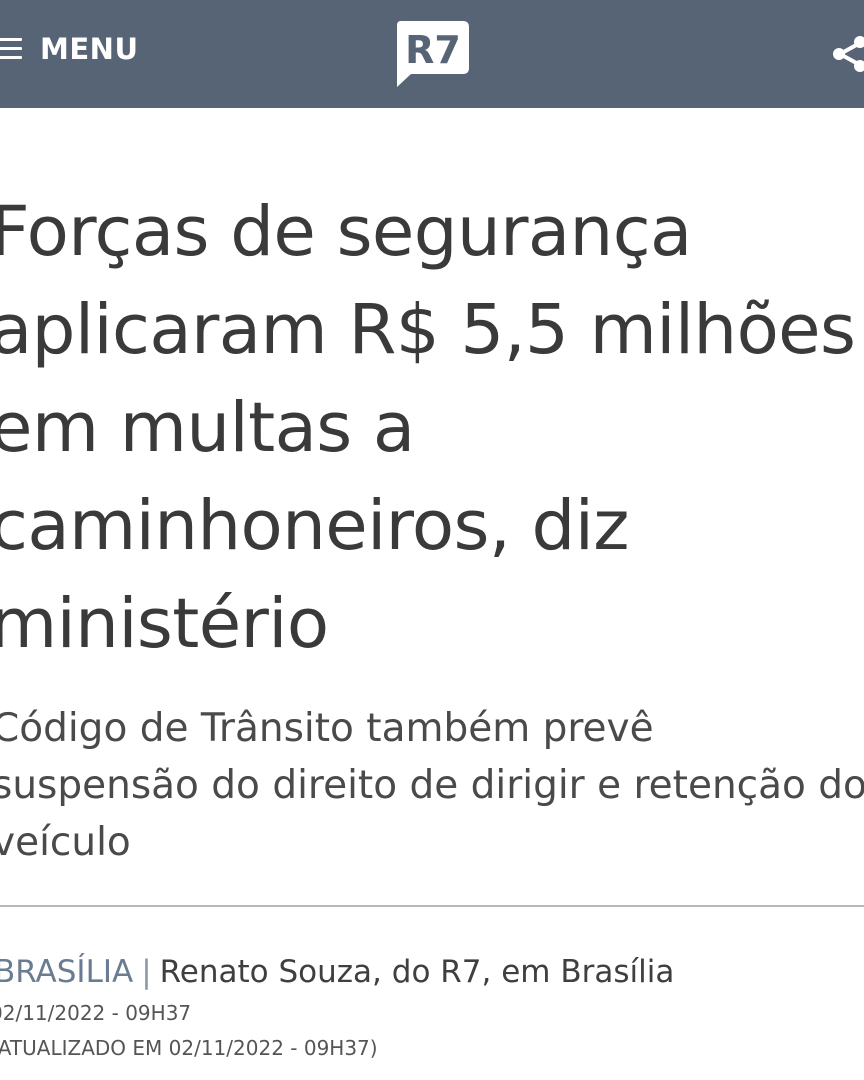 Image resolution: width=864 pixels, height=1080 pixels. Describe the element at coordinates (89, 49) in the screenshot. I see `menu-label: MENU` at that location.